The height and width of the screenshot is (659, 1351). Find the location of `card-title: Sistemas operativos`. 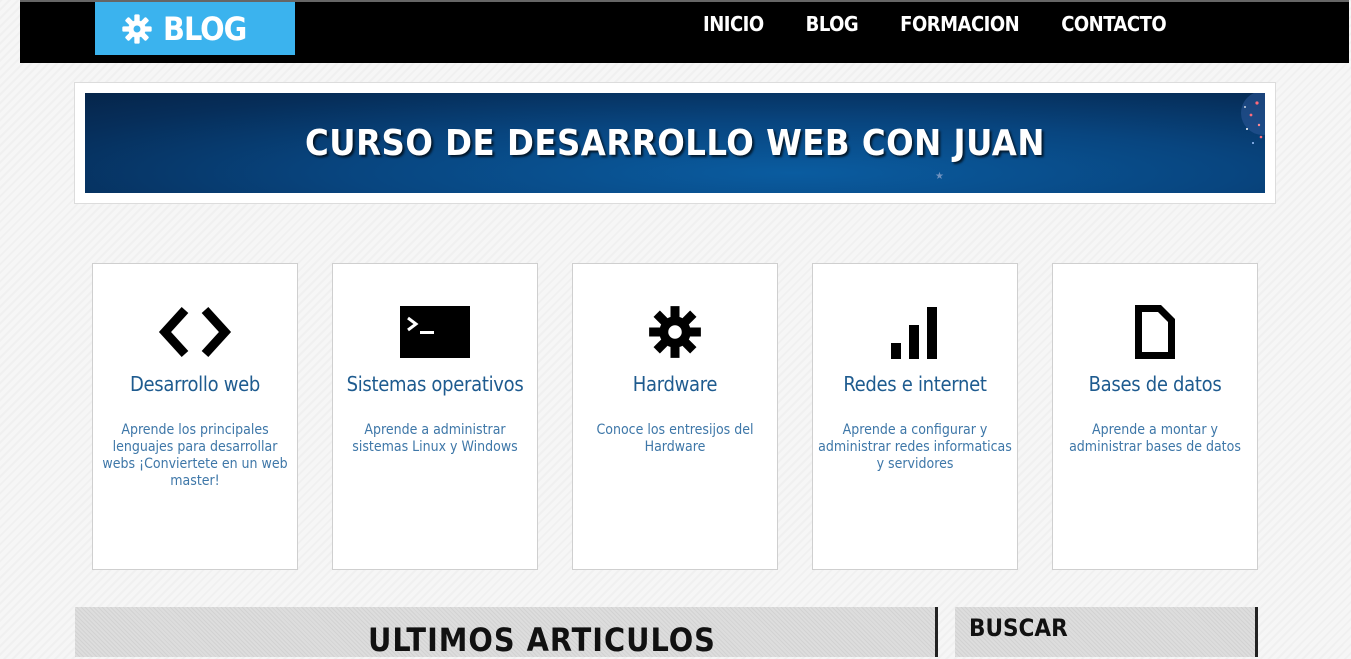

card-title: Sistemas operativos is located at coordinates (435, 384).